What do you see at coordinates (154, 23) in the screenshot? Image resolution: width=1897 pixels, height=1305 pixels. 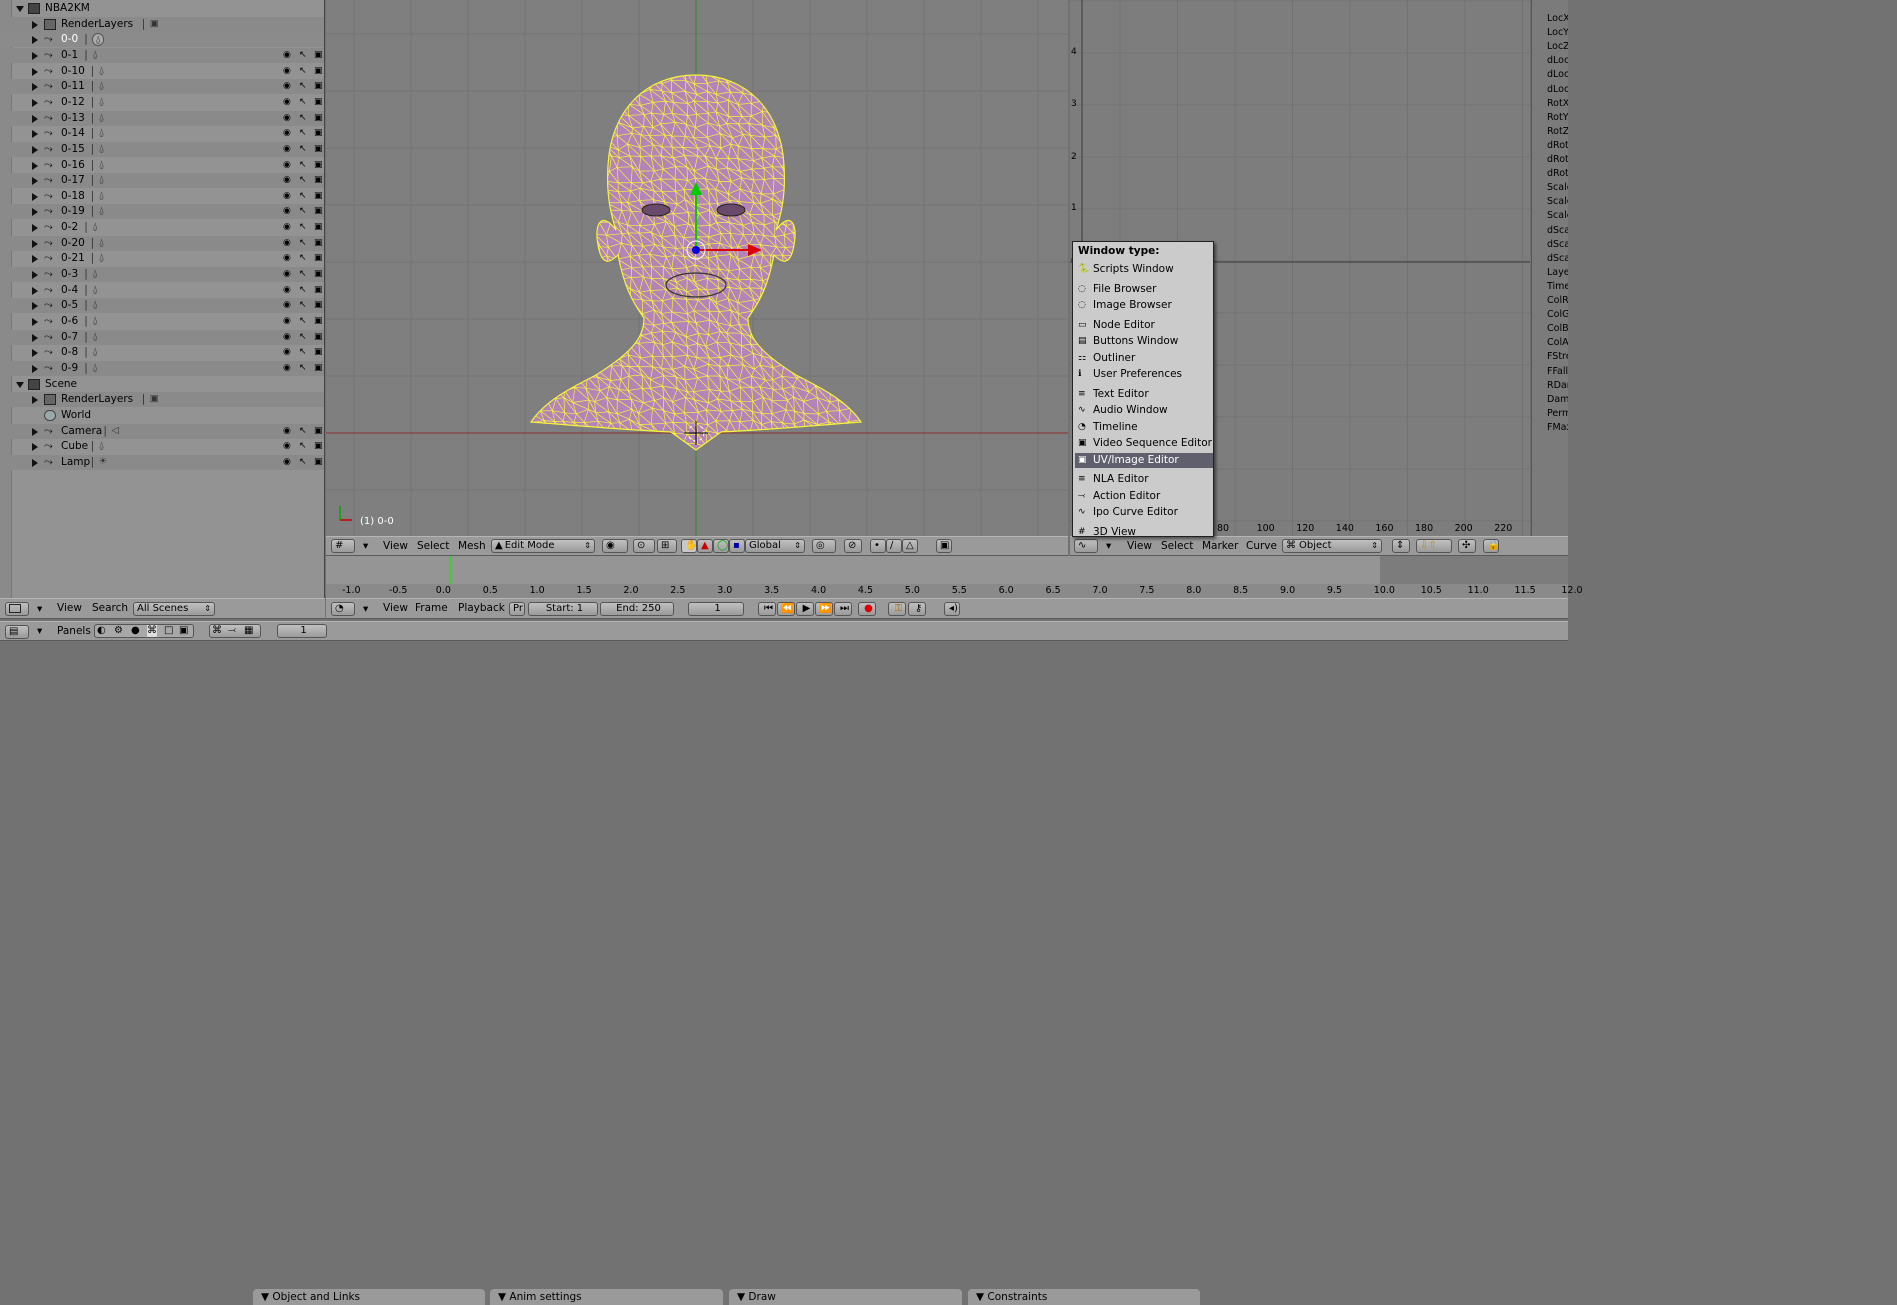 I see `render-layer-icon: ▣` at bounding box center [154, 23].